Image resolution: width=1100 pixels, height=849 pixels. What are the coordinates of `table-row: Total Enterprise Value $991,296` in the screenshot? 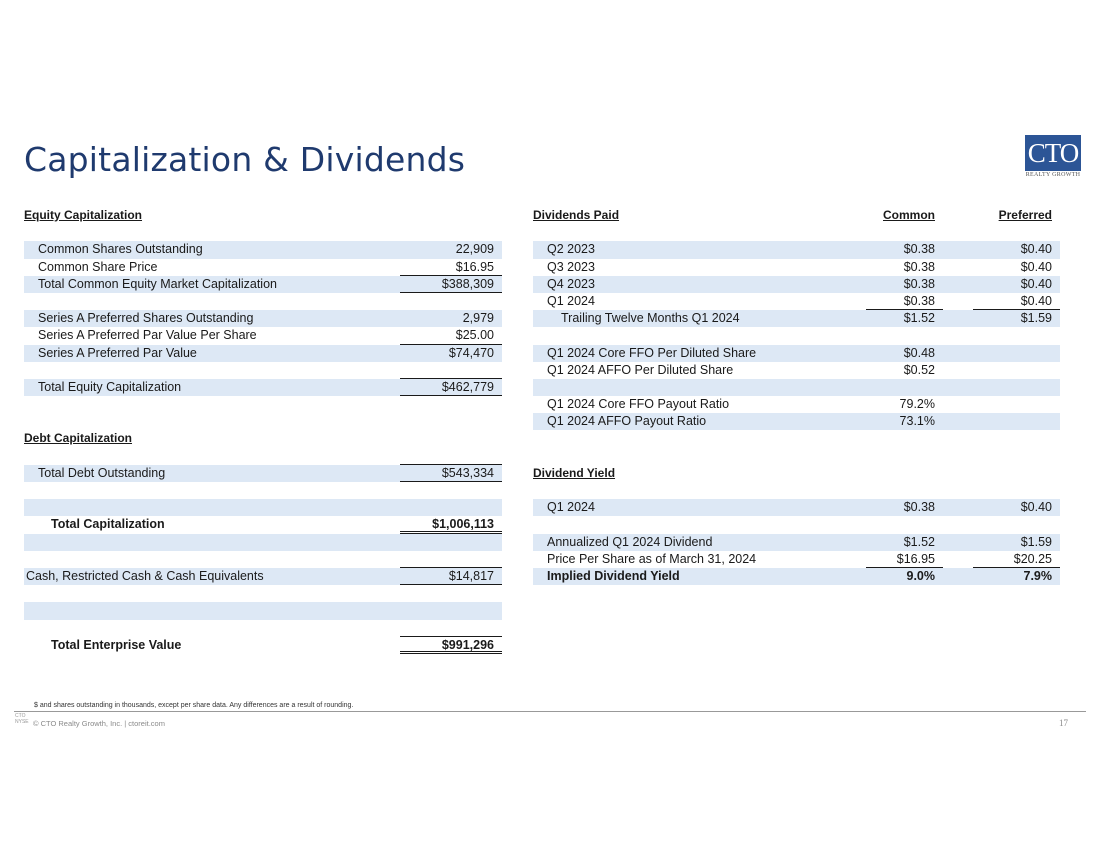 It's located at (263, 645).